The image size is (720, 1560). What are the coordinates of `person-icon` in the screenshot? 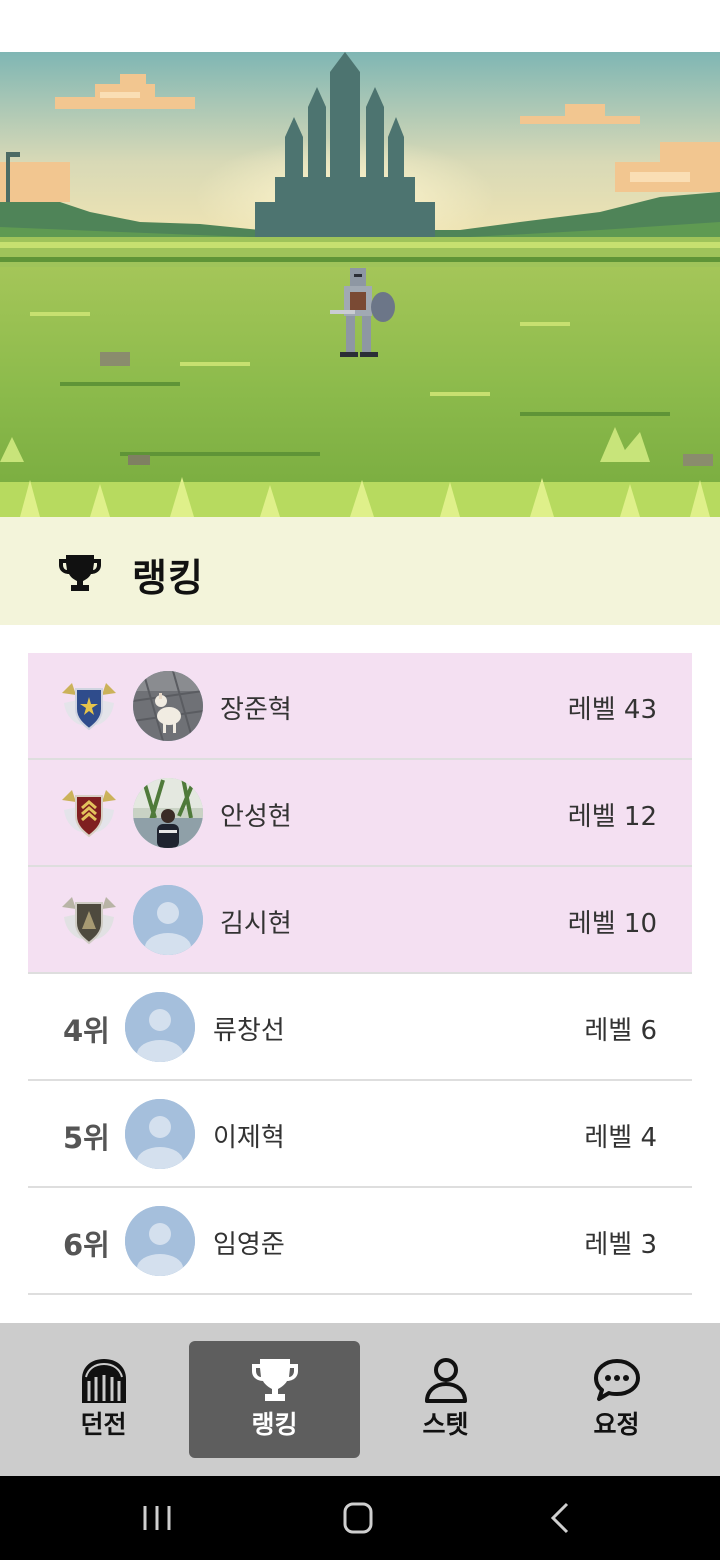 It's located at (445, 1380).